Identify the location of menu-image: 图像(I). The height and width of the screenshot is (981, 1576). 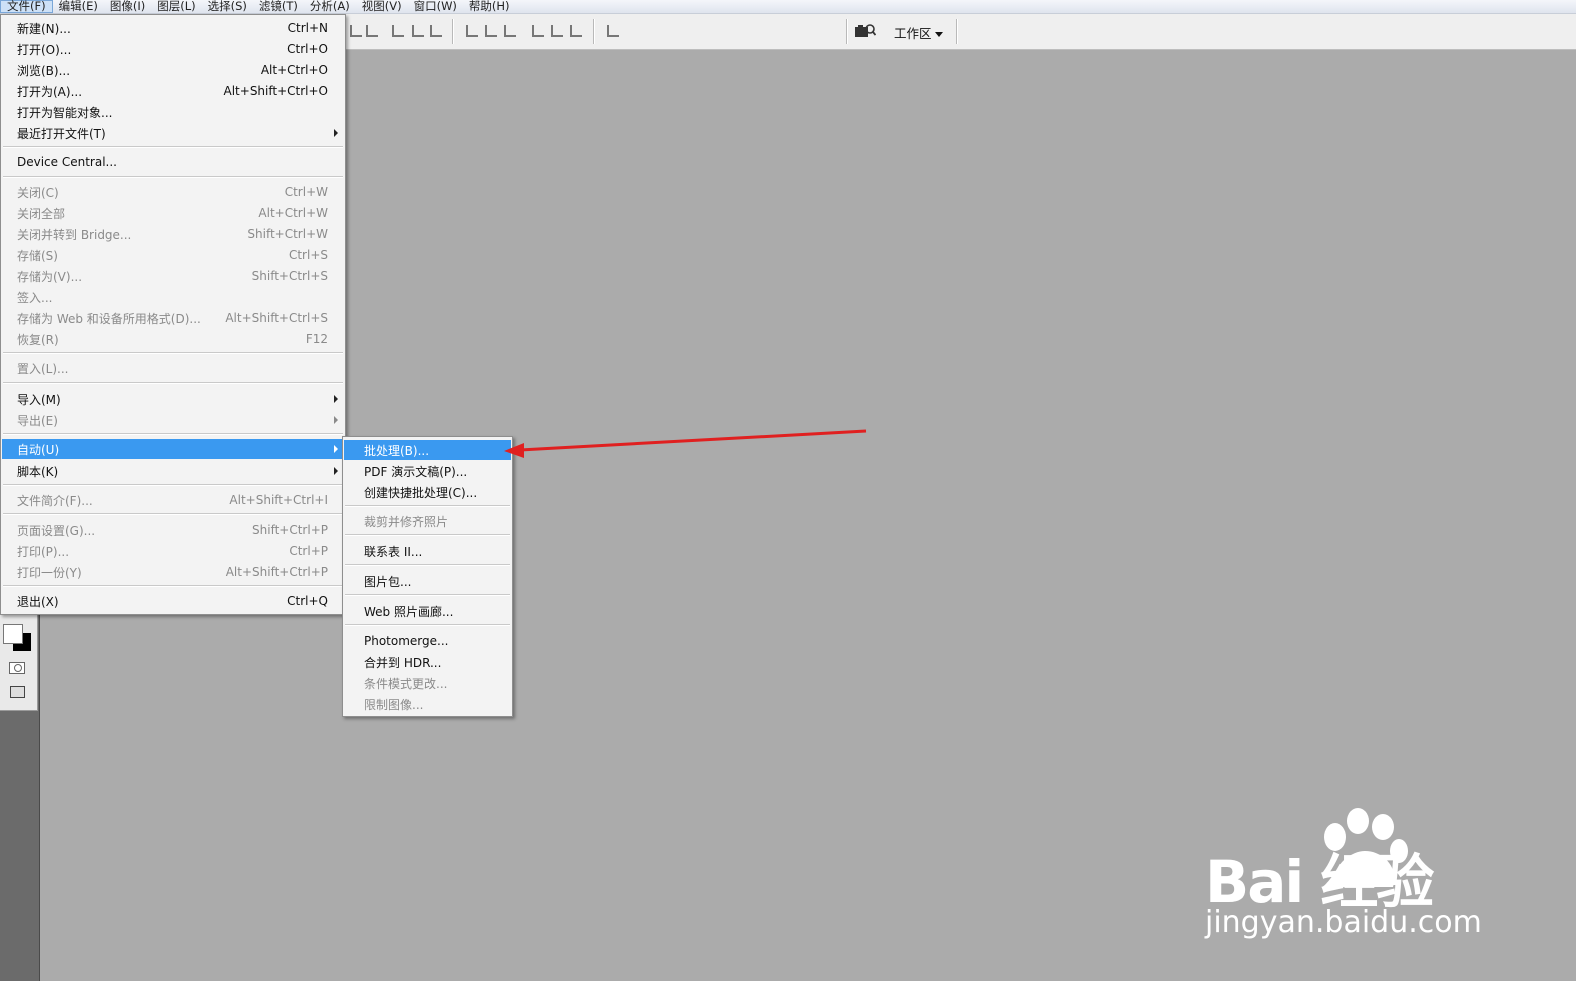
(127, 6).